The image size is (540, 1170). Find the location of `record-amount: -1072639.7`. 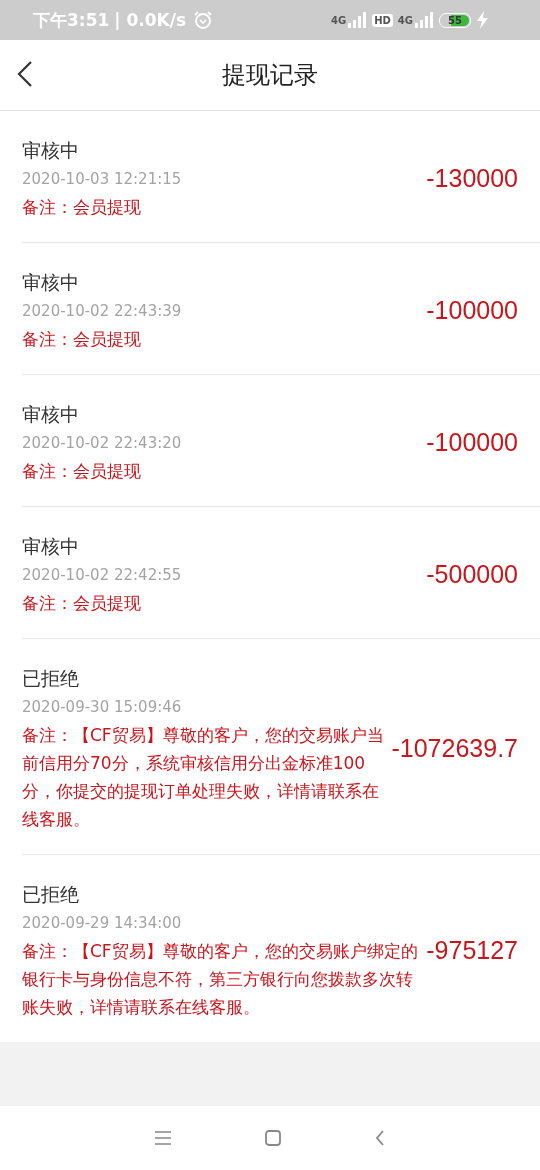

record-amount: -1072639.7 is located at coordinates (454, 748).